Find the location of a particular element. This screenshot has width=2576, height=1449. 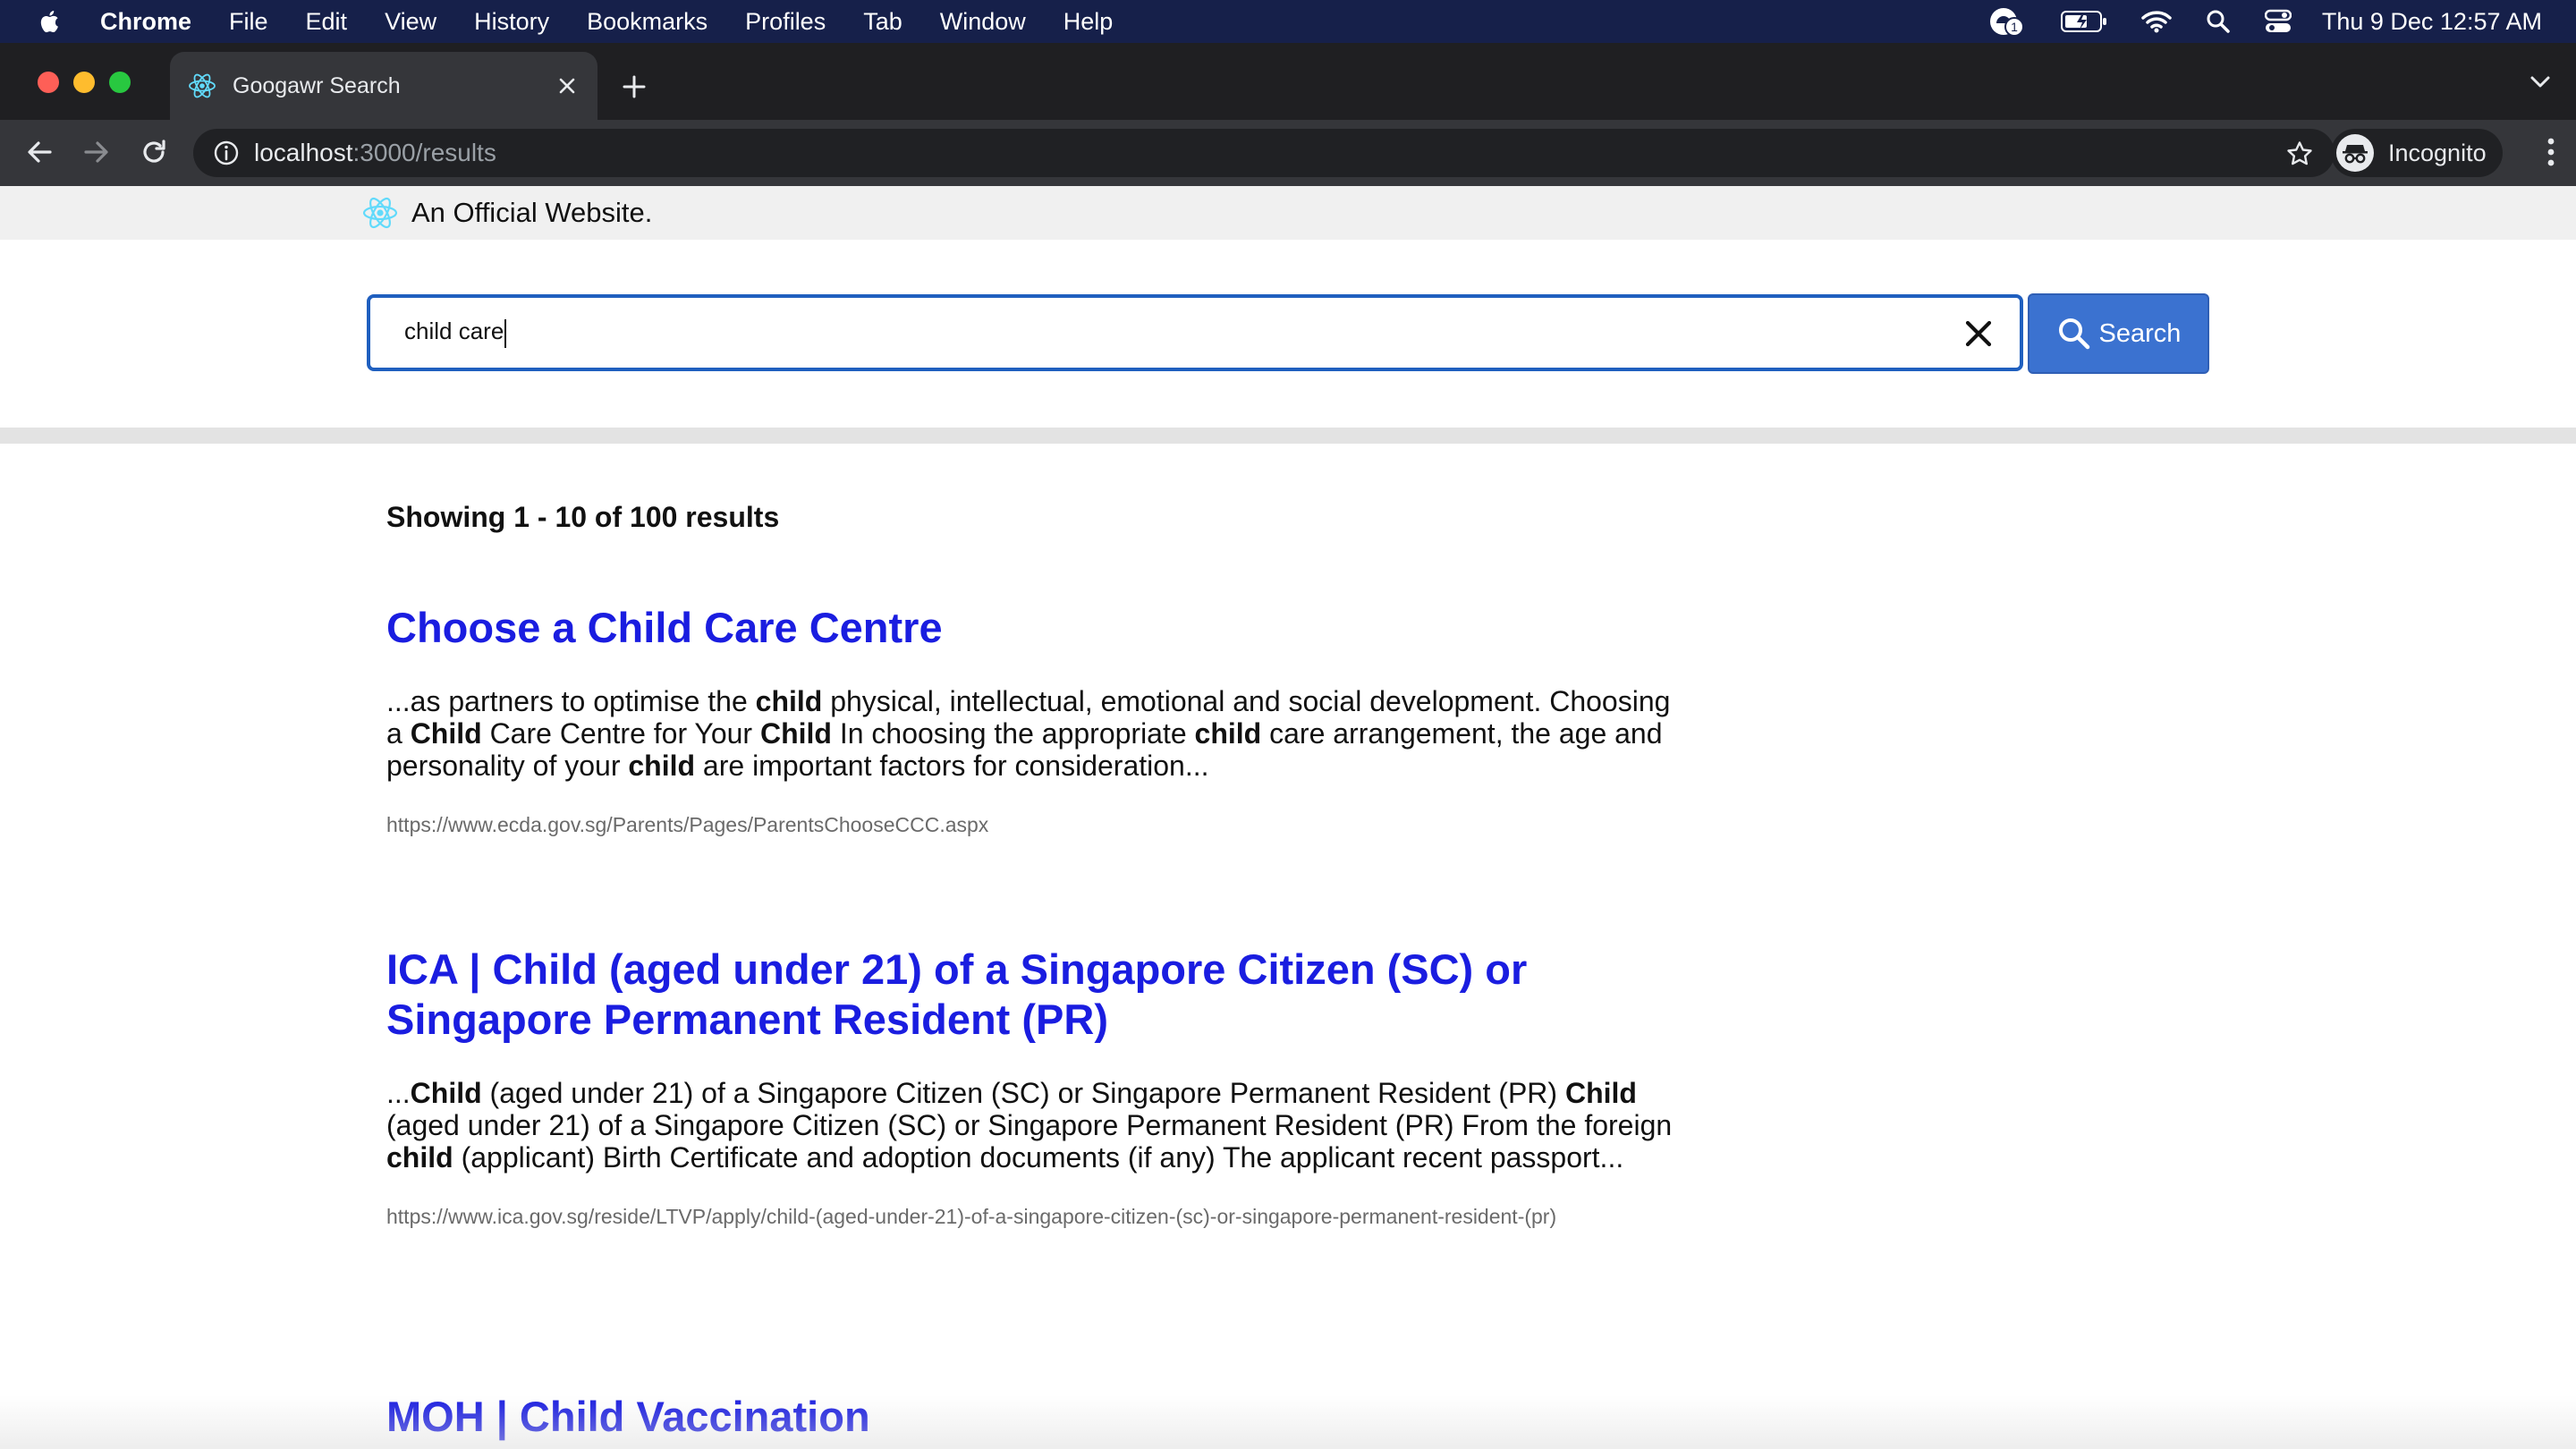

address-url: localhost:3000/results is located at coordinates (375, 153).